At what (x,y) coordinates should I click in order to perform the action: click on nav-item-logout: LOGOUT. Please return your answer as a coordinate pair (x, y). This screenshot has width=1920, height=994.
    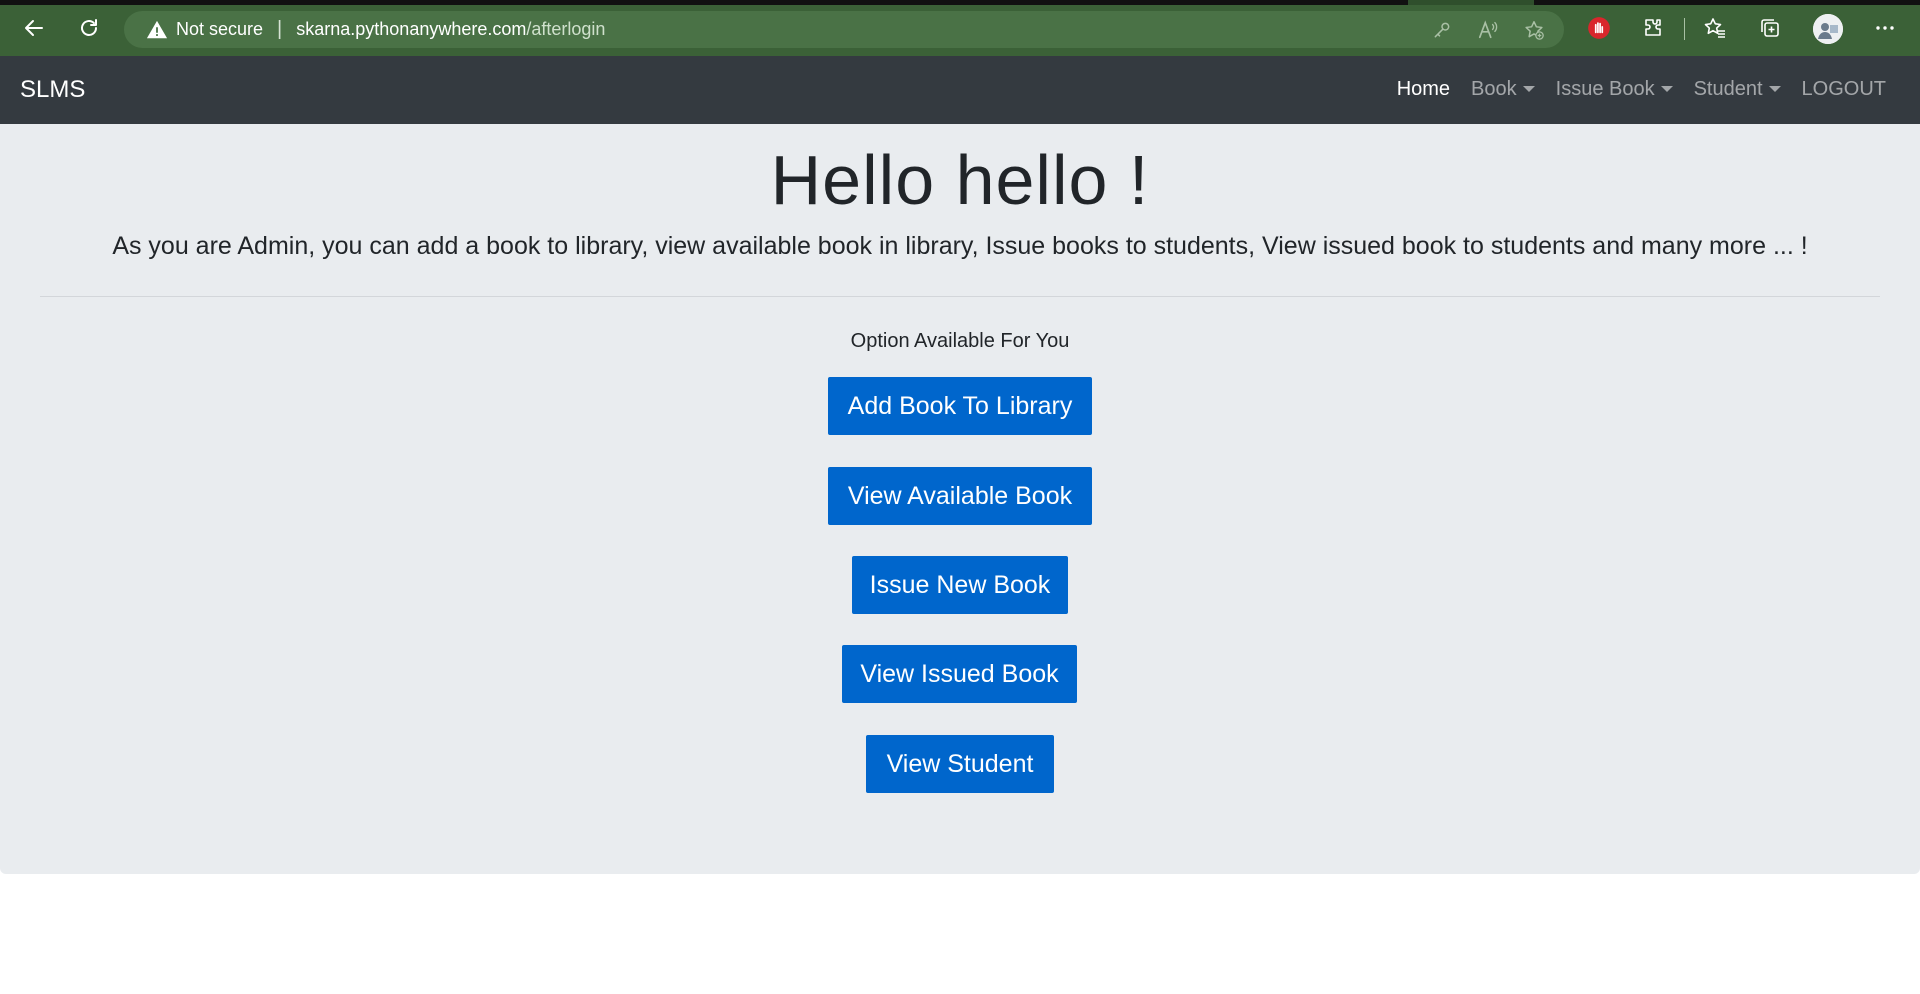
    Looking at the image, I should click on (1844, 89).